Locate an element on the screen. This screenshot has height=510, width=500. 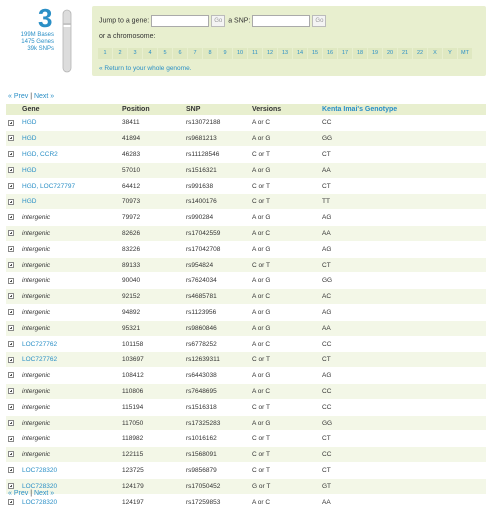
table-row: intergenic 110806 rs7648695 A or C CC is located at coordinates (246, 391).